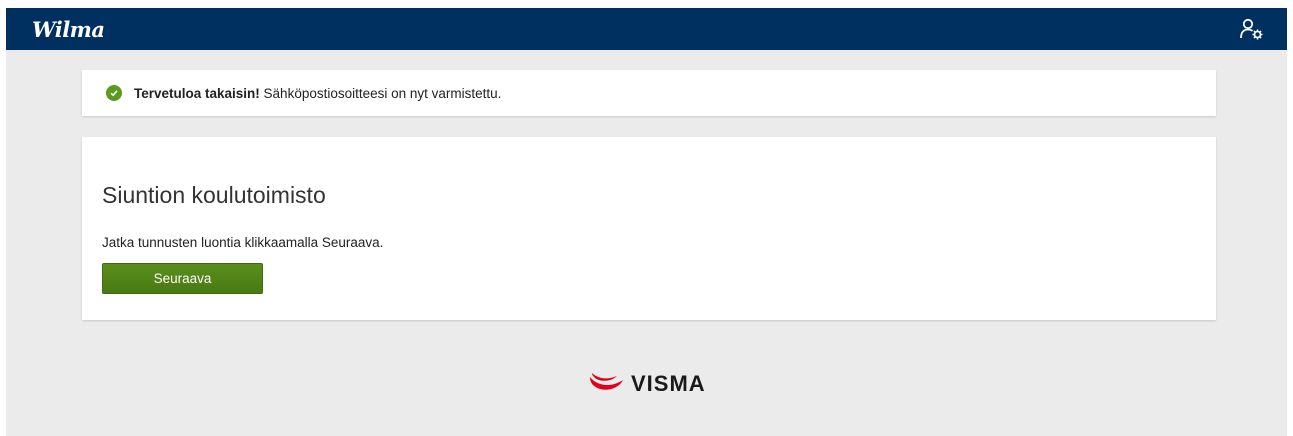  I want to click on page-title: Siuntion koulutoimisto, so click(214, 195).